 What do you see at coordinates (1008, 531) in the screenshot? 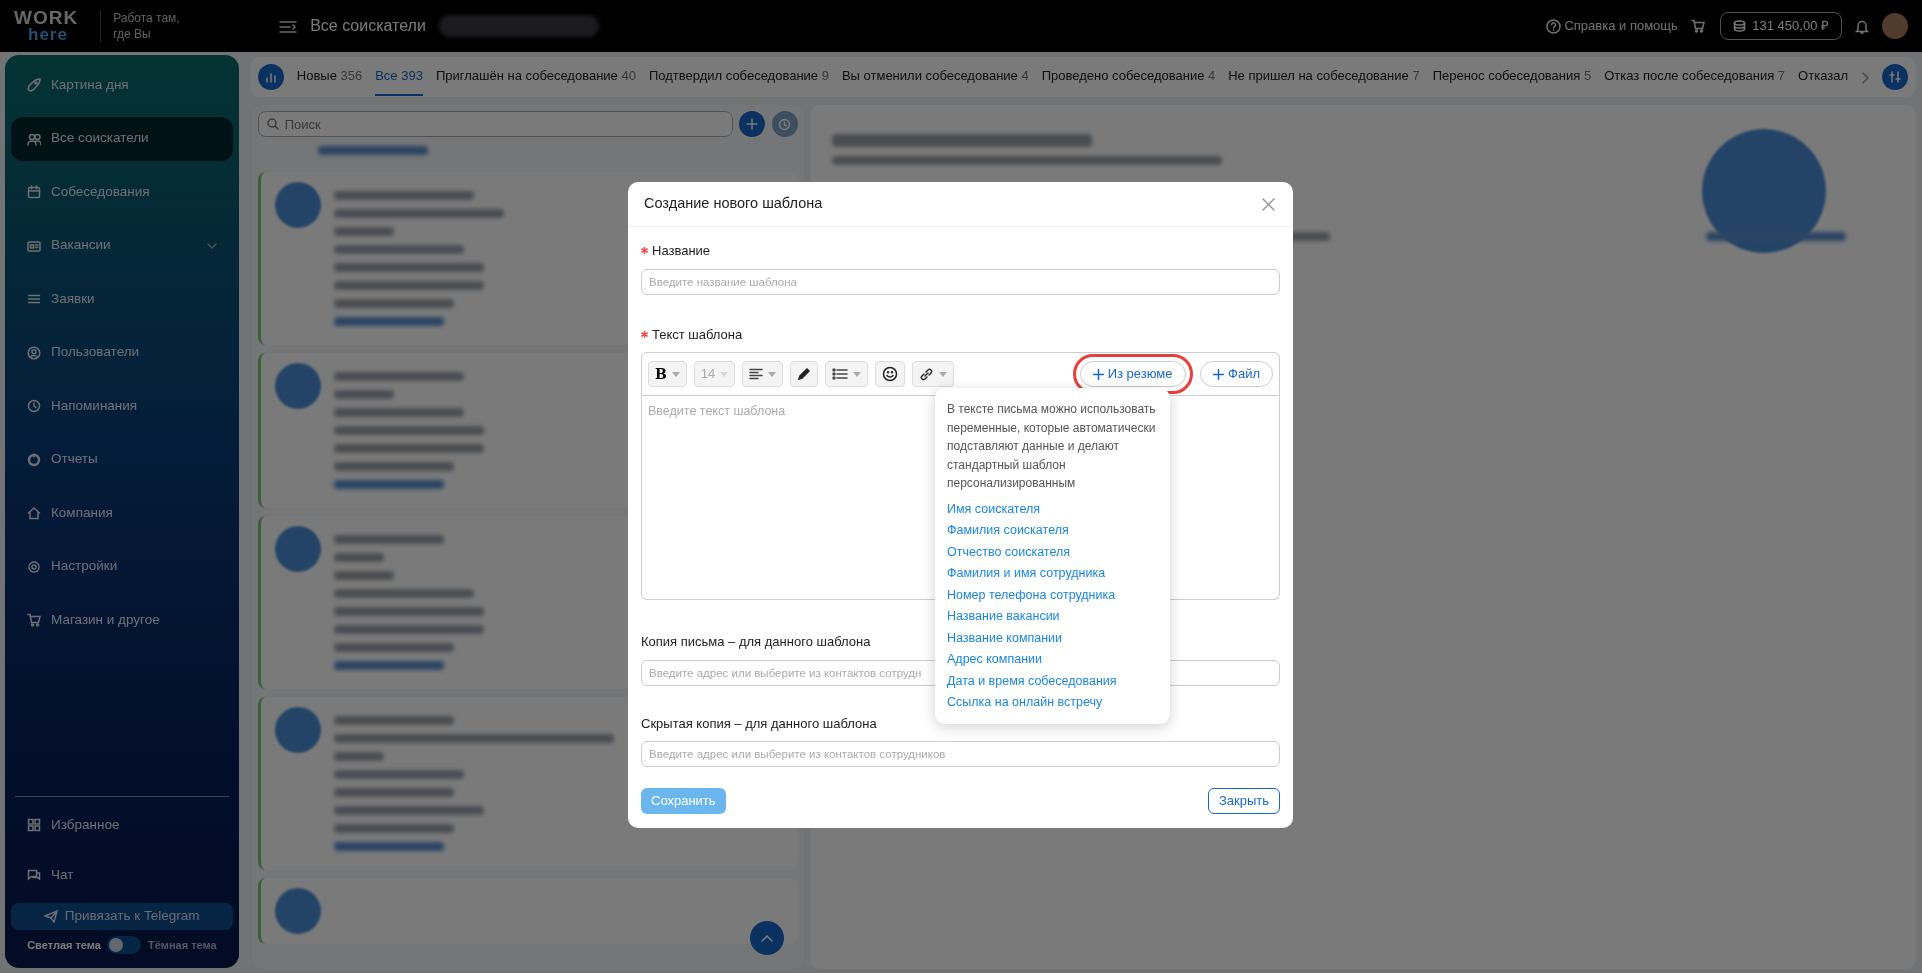
I see `variable-link: Фамилия соискателя` at bounding box center [1008, 531].